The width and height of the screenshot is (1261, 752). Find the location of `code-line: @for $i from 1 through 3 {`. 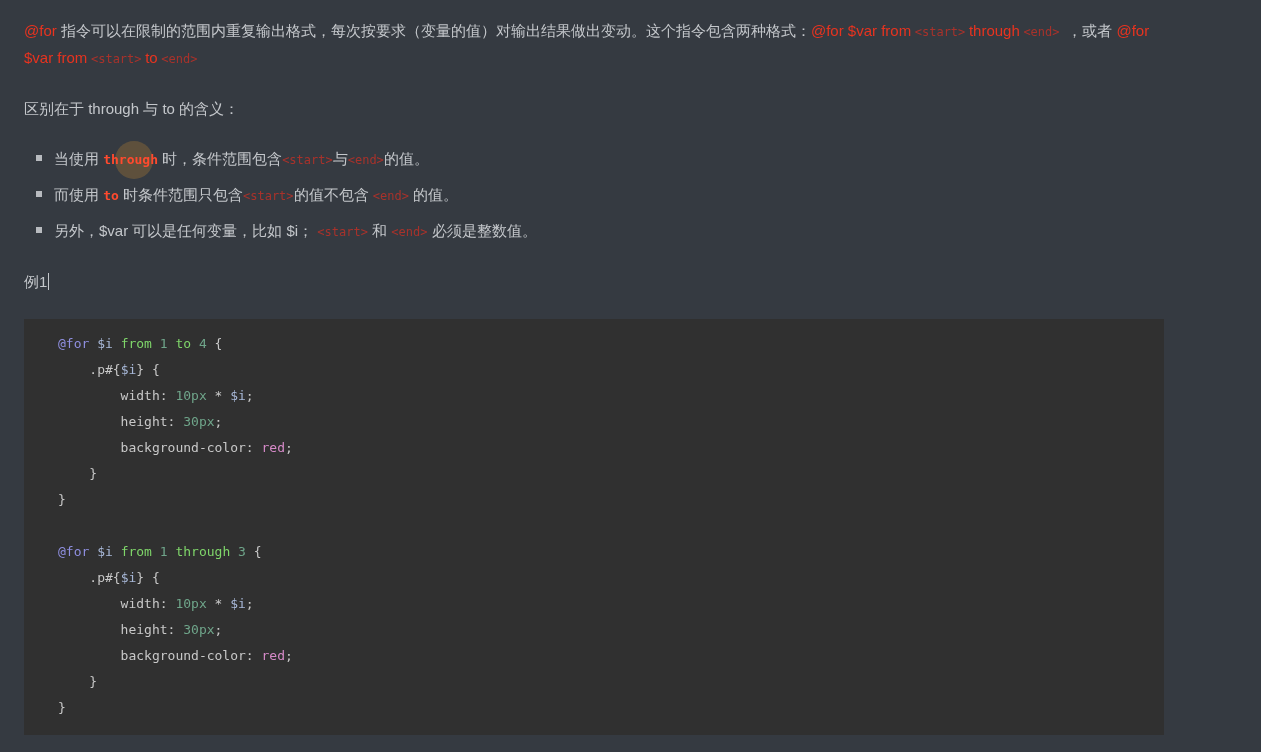

code-line: @for $i from 1 through 3 { is located at coordinates (160, 552).